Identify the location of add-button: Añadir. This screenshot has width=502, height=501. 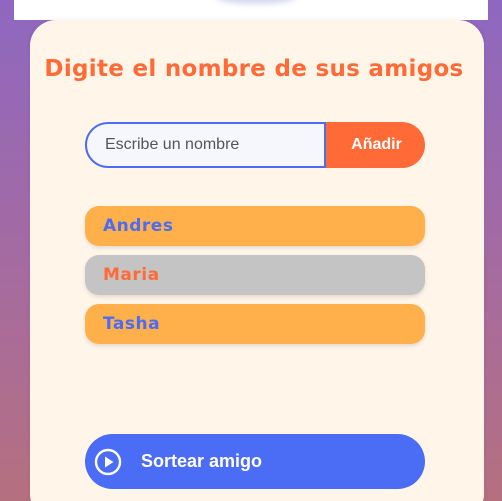
(375, 145).